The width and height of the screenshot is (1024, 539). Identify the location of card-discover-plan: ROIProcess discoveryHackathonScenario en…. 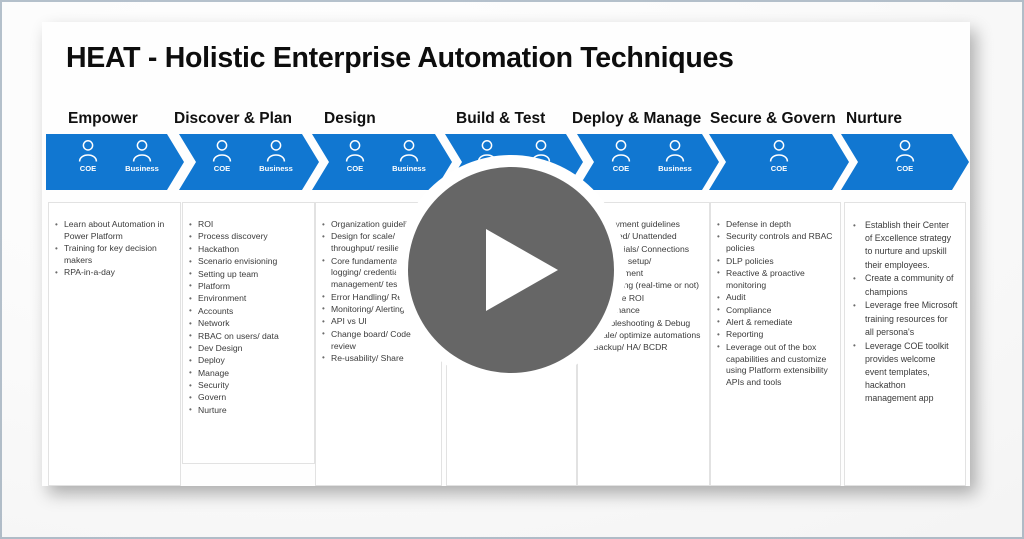
(248, 333).